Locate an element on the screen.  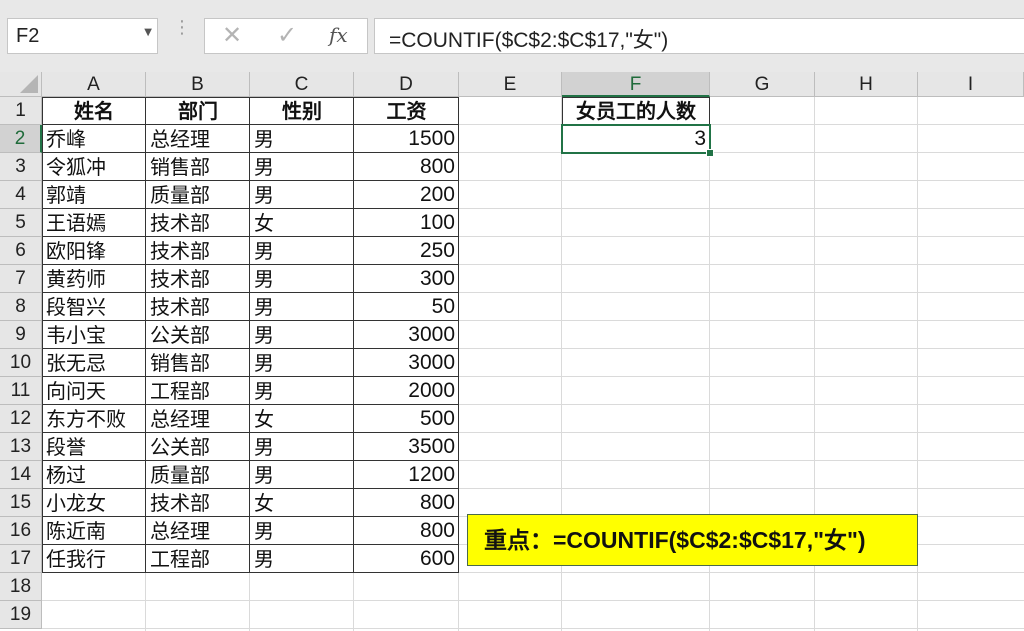
table-cell: 100 is located at coordinates (406, 223).